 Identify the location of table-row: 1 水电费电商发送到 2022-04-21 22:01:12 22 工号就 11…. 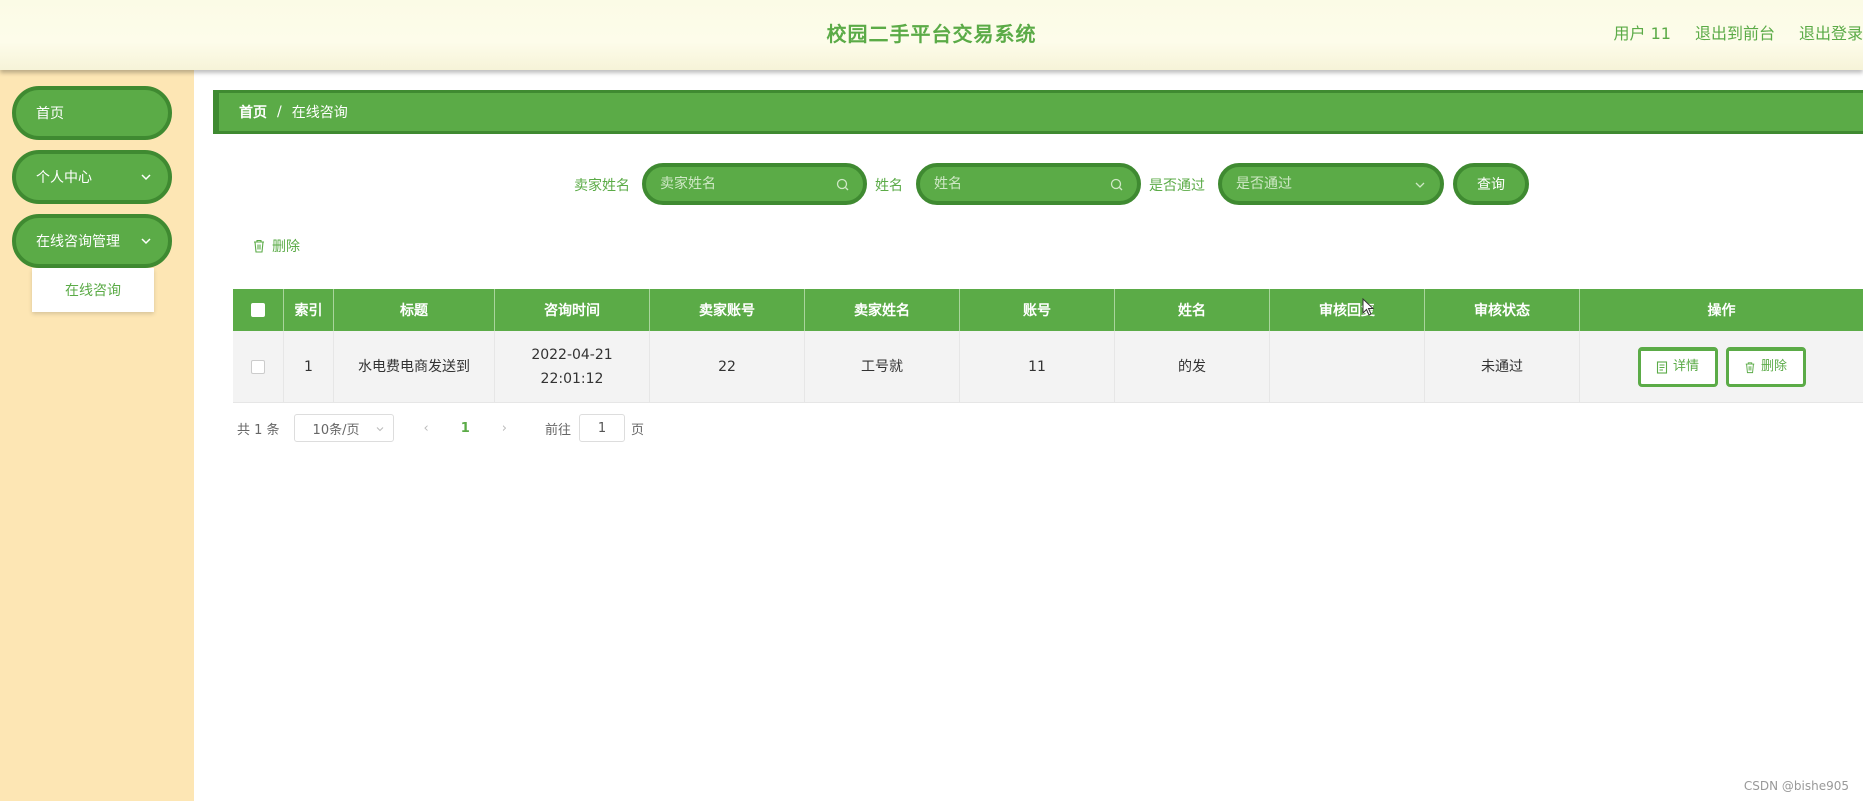
(1048, 367).